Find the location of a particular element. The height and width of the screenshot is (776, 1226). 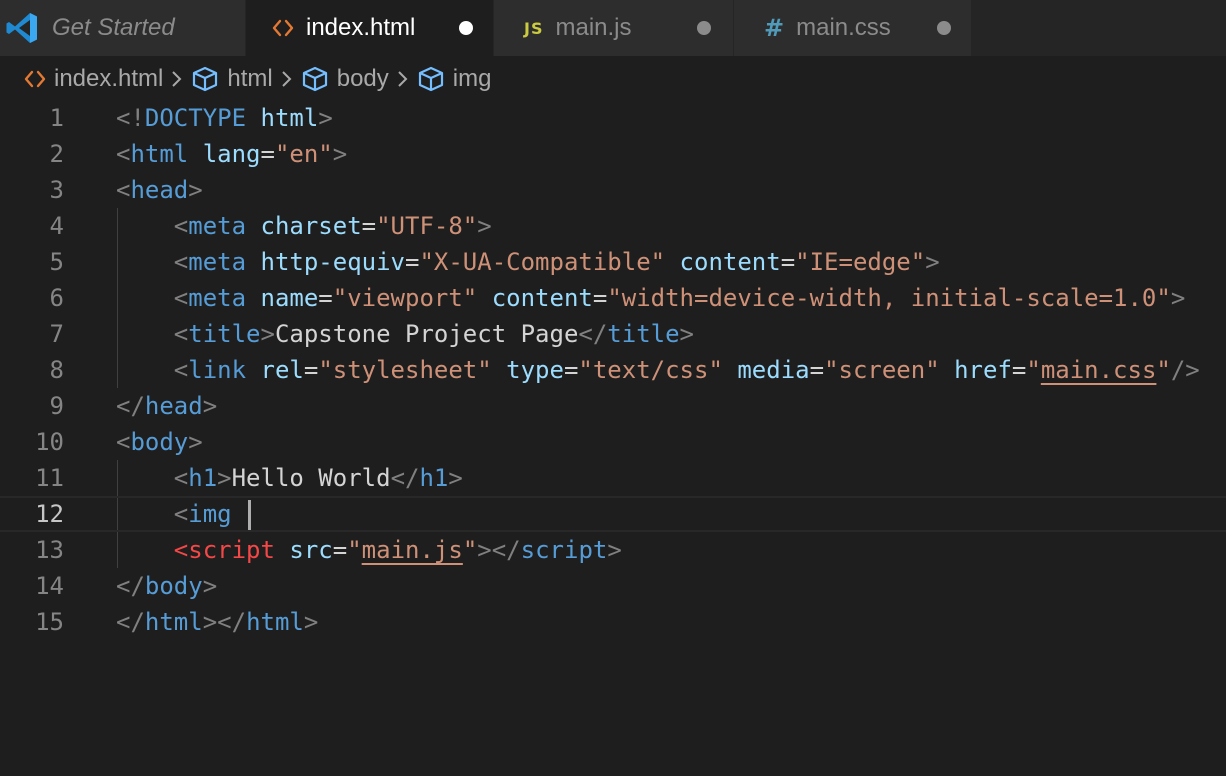

breadcrumb-item-file: index.html is located at coordinates (93, 79).